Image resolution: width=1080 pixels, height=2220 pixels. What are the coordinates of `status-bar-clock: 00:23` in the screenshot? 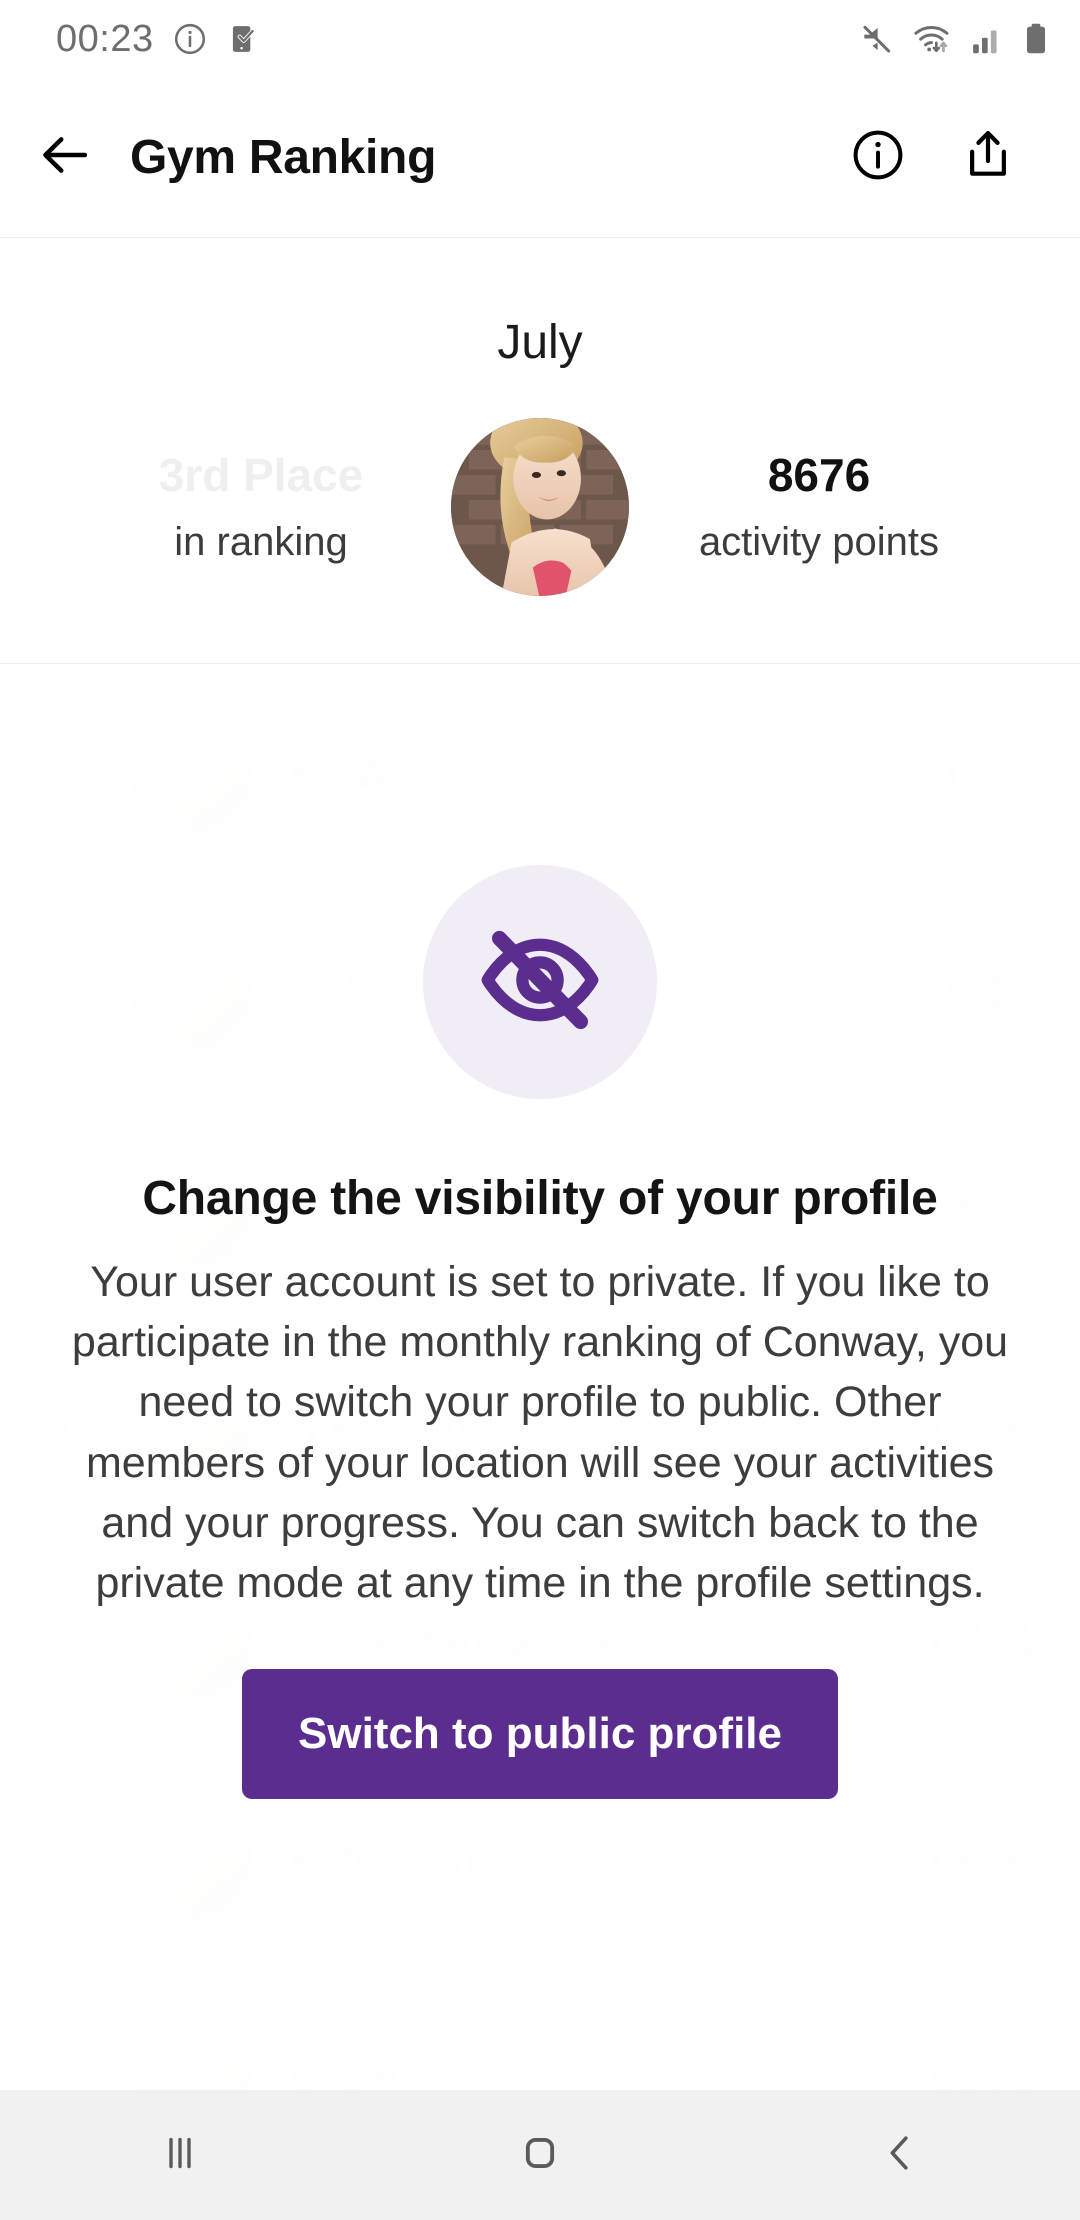 It's located at (105, 38).